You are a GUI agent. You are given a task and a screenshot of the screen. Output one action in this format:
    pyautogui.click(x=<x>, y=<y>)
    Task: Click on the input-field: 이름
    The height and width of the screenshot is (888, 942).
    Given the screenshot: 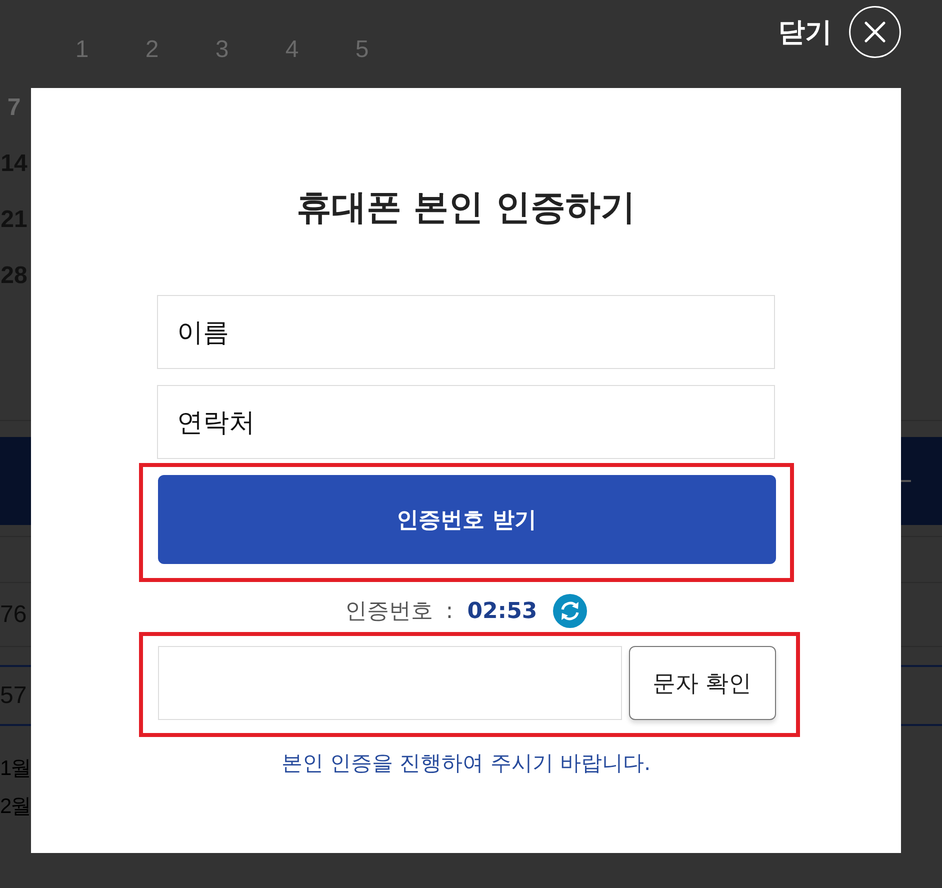 What is the action you would take?
    pyautogui.click(x=466, y=332)
    